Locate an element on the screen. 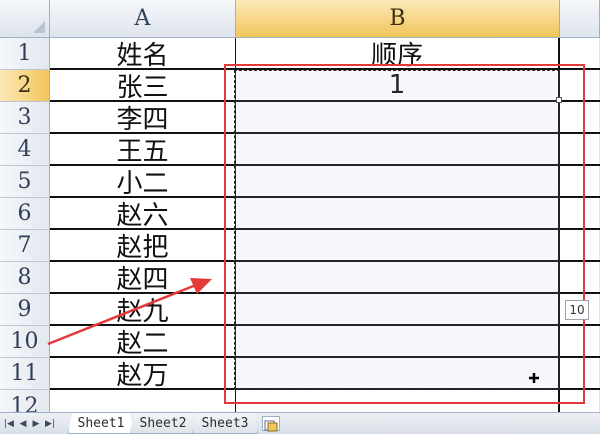 This screenshot has height=434, width=600. row-header-9: 9 is located at coordinates (25, 310).